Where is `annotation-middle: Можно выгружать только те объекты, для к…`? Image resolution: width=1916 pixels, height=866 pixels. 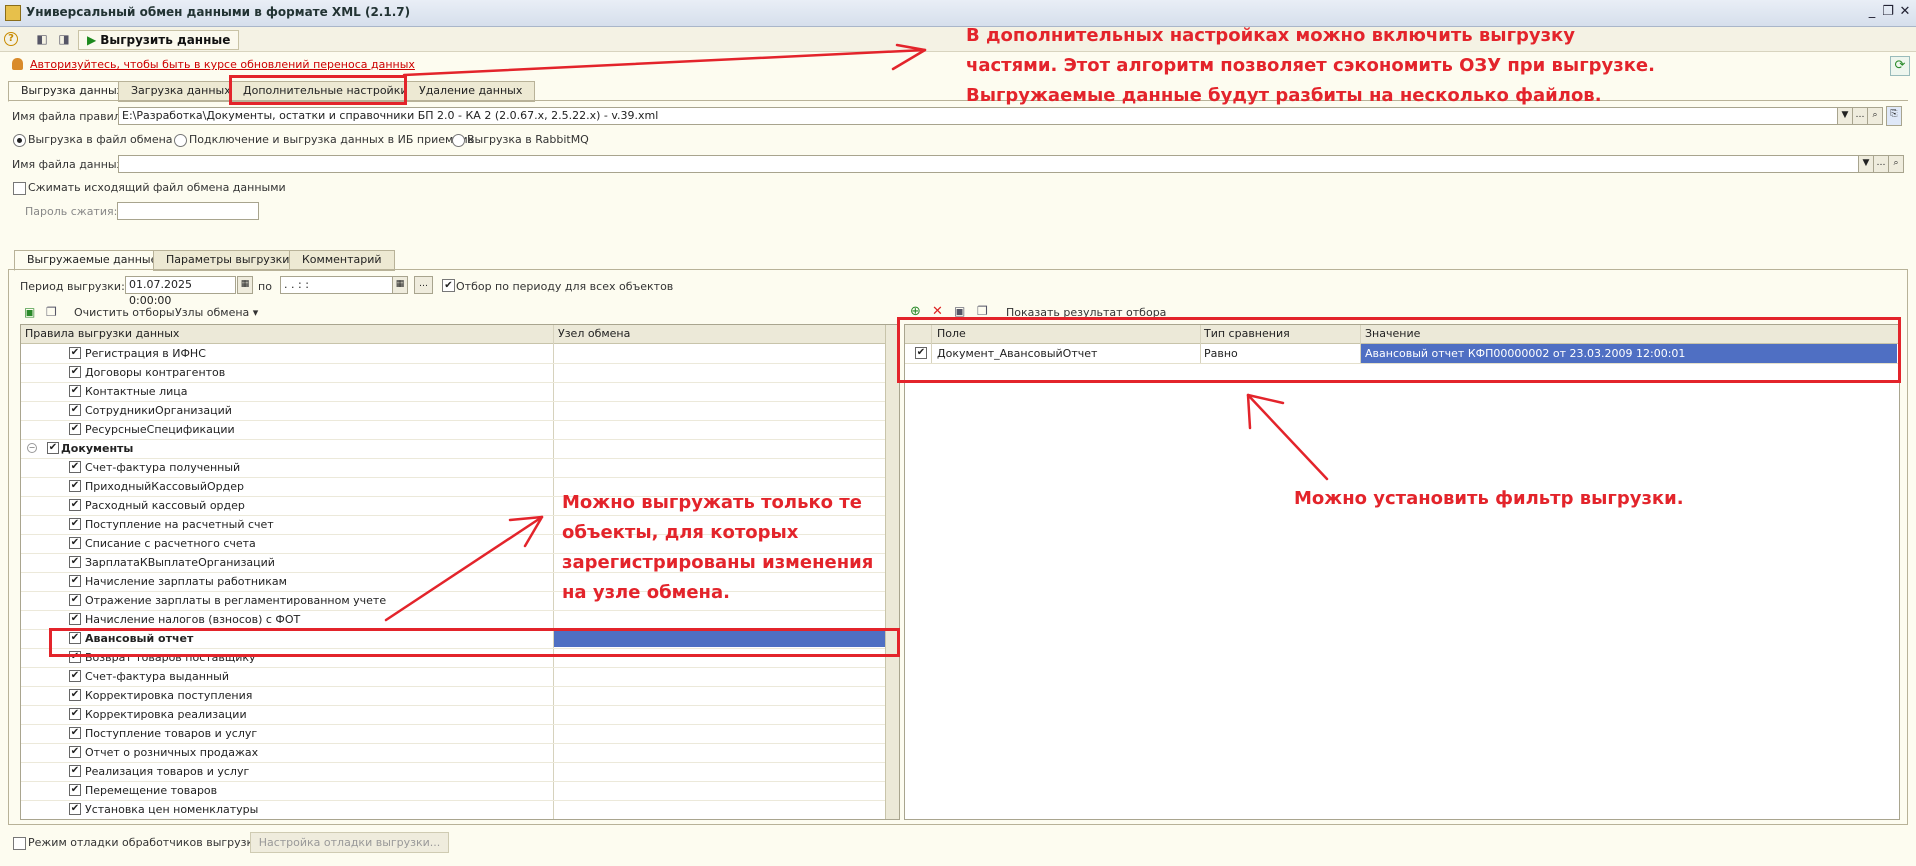
annotation-middle: Можно выгружать только те объекты, для к… is located at coordinates (718, 547).